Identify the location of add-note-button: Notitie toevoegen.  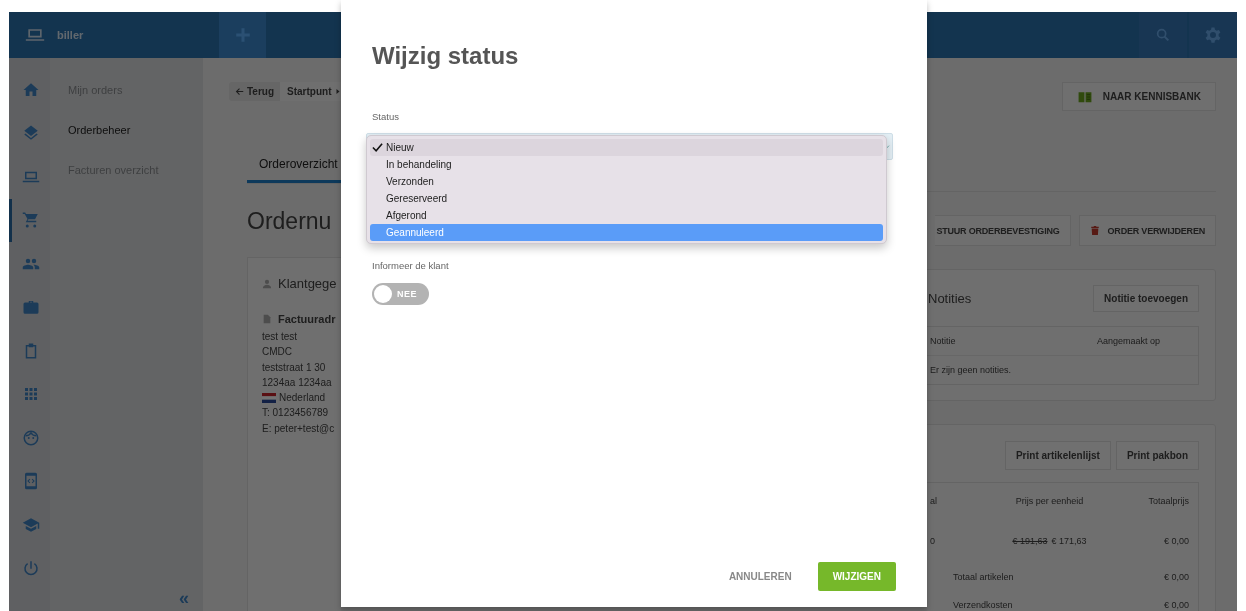
(1146, 298).